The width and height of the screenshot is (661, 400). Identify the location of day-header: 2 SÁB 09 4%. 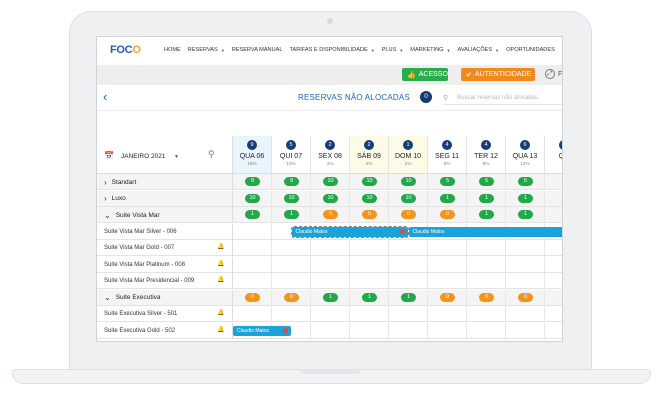
(369, 155).